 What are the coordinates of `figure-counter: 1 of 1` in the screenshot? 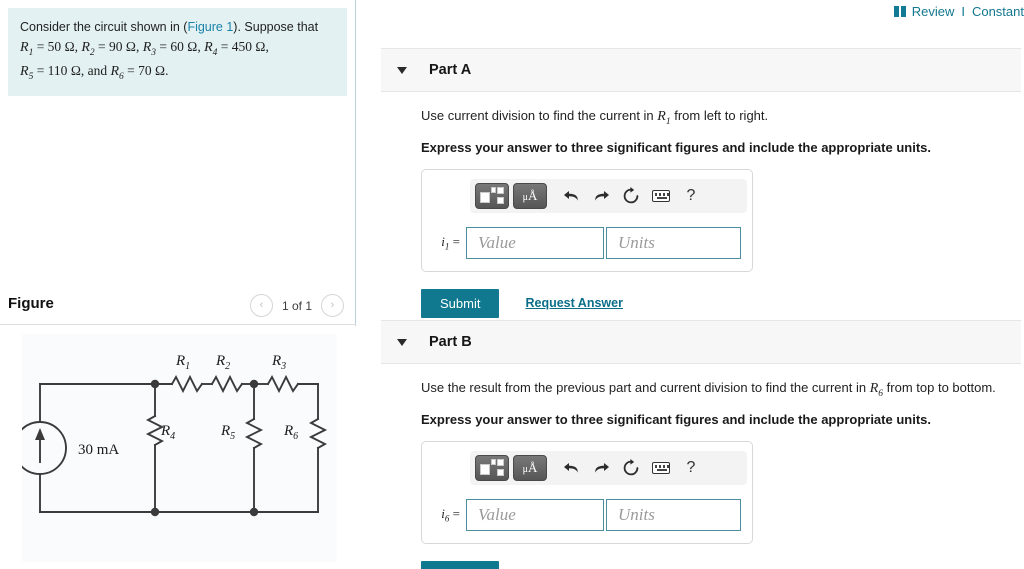 It's located at (296, 305).